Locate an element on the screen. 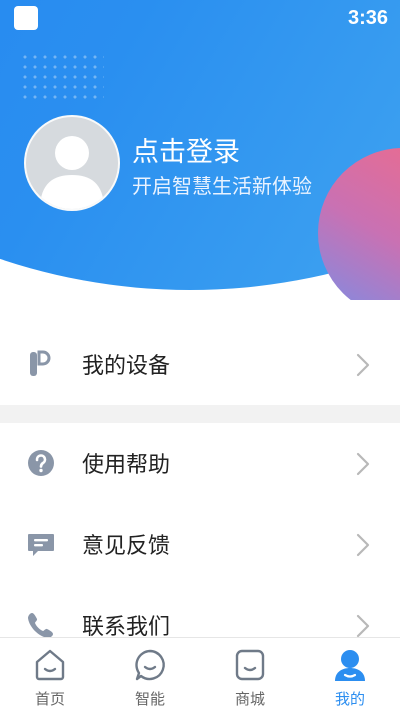 The image size is (400, 710). user-silhouette-icon is located at coordinates (72, 172).